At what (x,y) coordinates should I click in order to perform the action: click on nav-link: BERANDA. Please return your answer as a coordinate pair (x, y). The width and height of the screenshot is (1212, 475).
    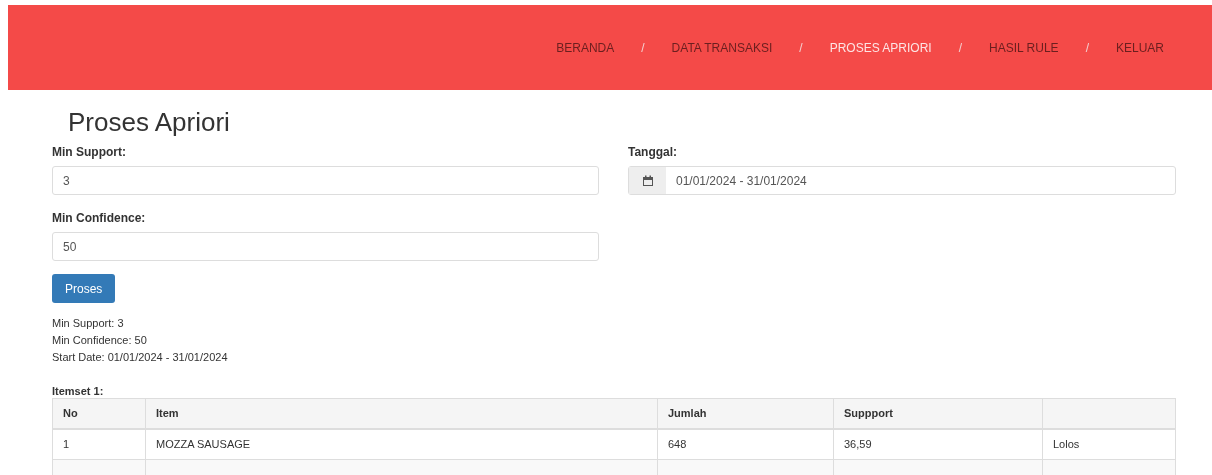
    Looking at the image, I should click on (585, 47).